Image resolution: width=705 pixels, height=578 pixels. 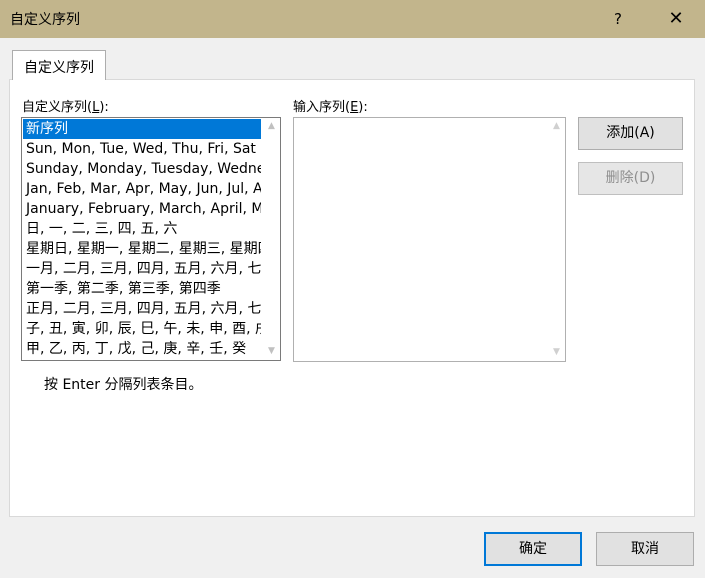 What do you see at coordinates (676, 19) in the screenshot?
I see `close-button: ✕` at bounding box center [676, 19].